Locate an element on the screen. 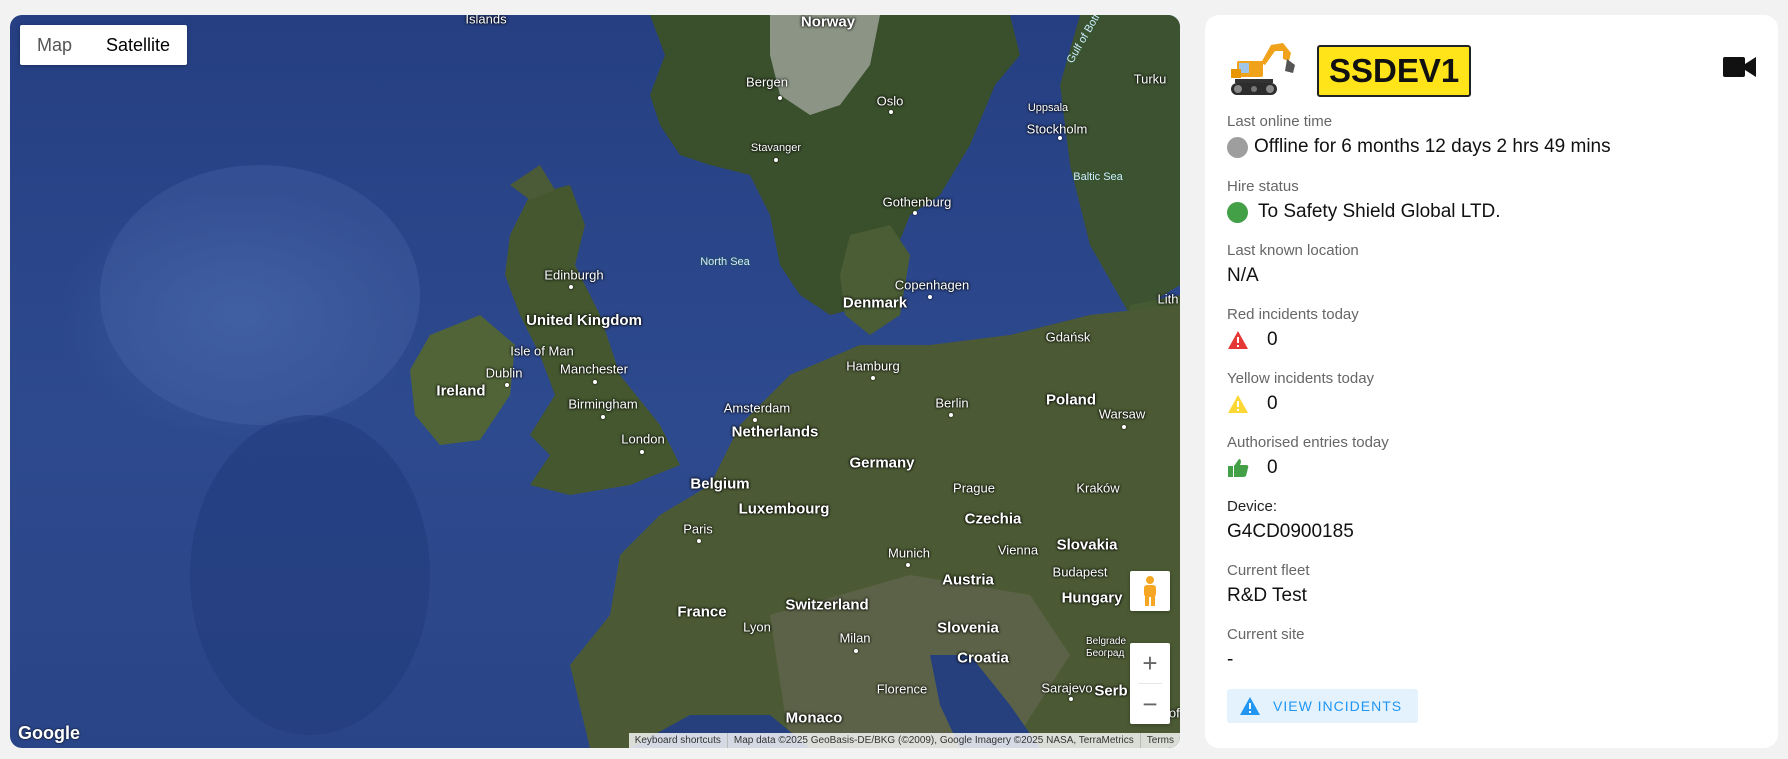  map-label: Kraków is located at coordinates (1098, 488).